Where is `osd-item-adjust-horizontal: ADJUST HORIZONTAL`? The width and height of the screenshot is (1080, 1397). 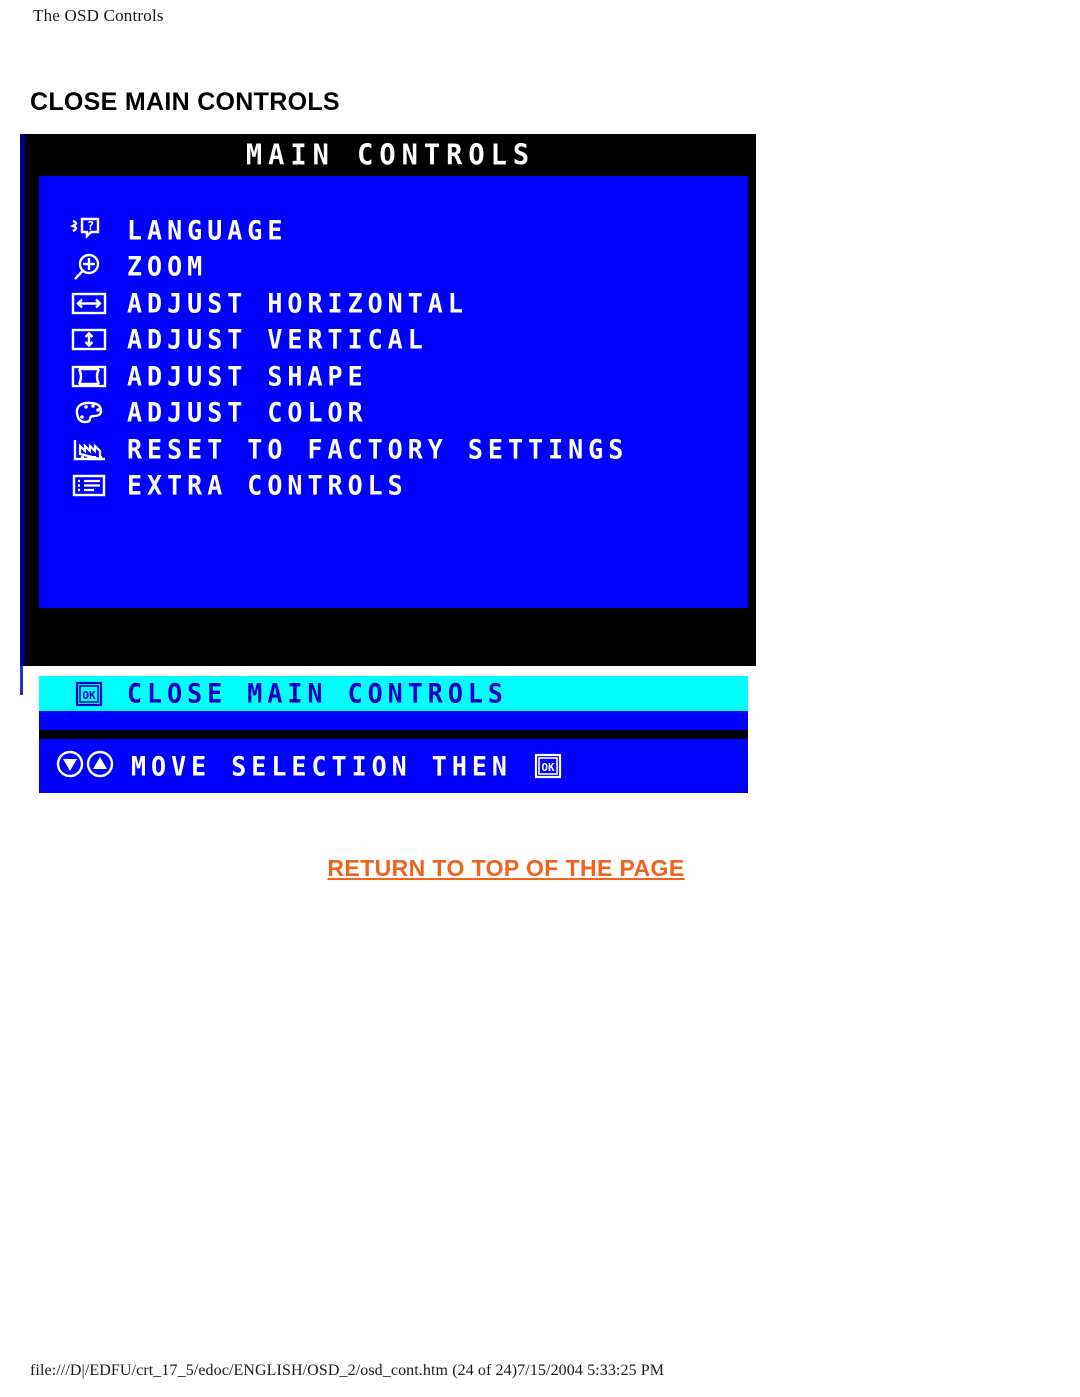
osd-item-adjust-horizontal: ADJUST HORIZONTAL is located at coordinates (393, 303).